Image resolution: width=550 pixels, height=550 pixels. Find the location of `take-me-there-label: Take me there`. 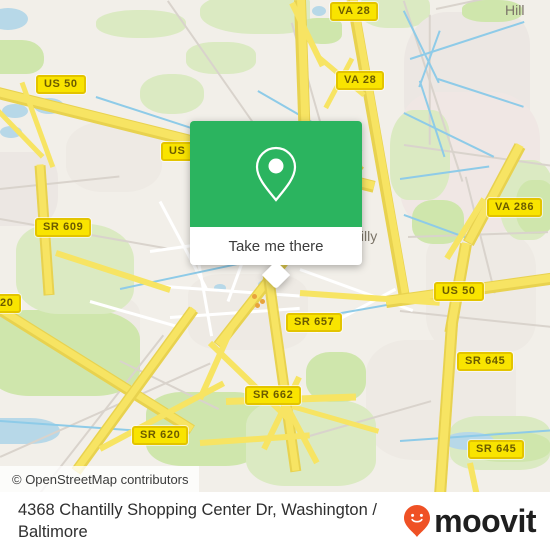

take-me-there-label: Take me there is located at coordinates (276, 246).